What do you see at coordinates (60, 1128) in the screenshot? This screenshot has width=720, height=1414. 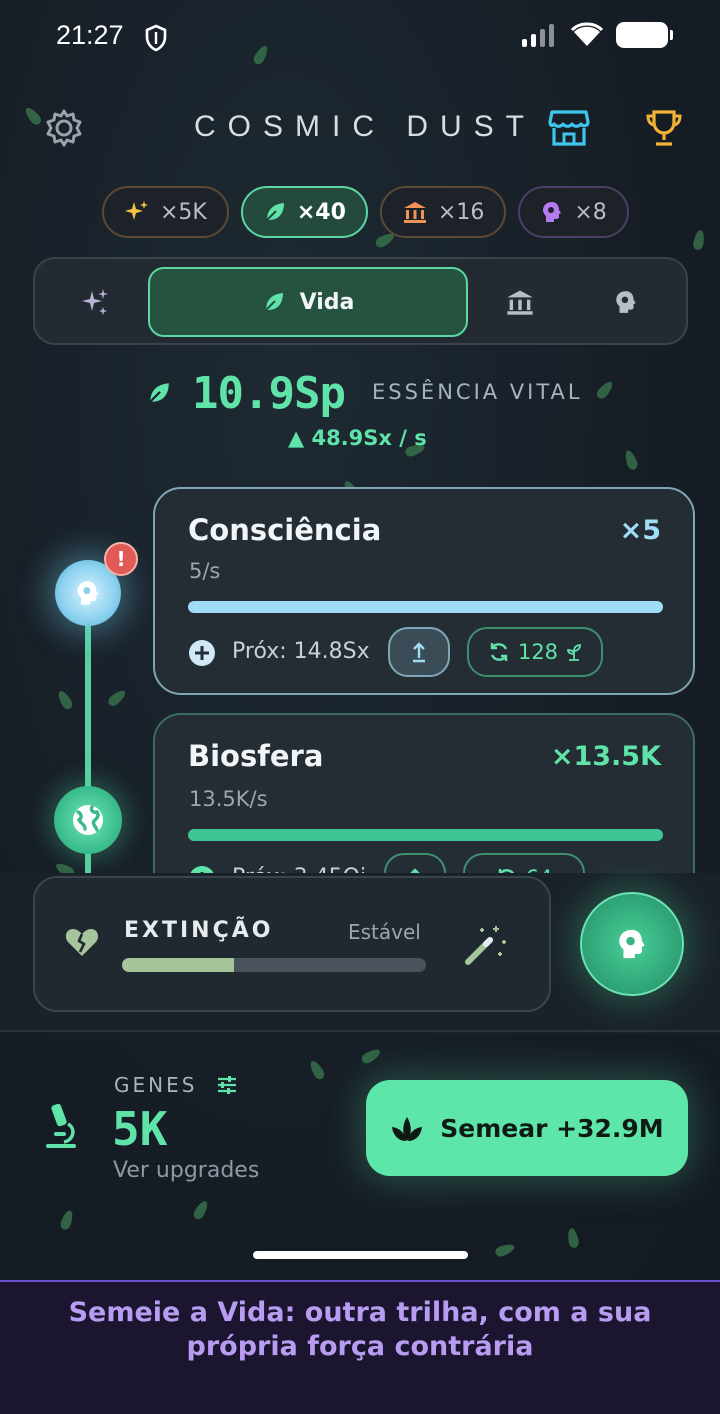 I see `microscope-icon` at bounding box center [60, 1128].